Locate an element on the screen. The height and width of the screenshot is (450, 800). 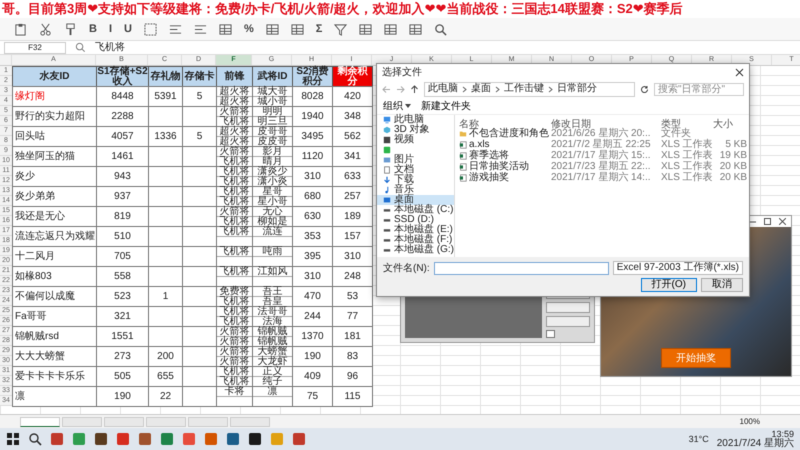
dialog-title: 选择文件 is located at coordinates (402, 72).